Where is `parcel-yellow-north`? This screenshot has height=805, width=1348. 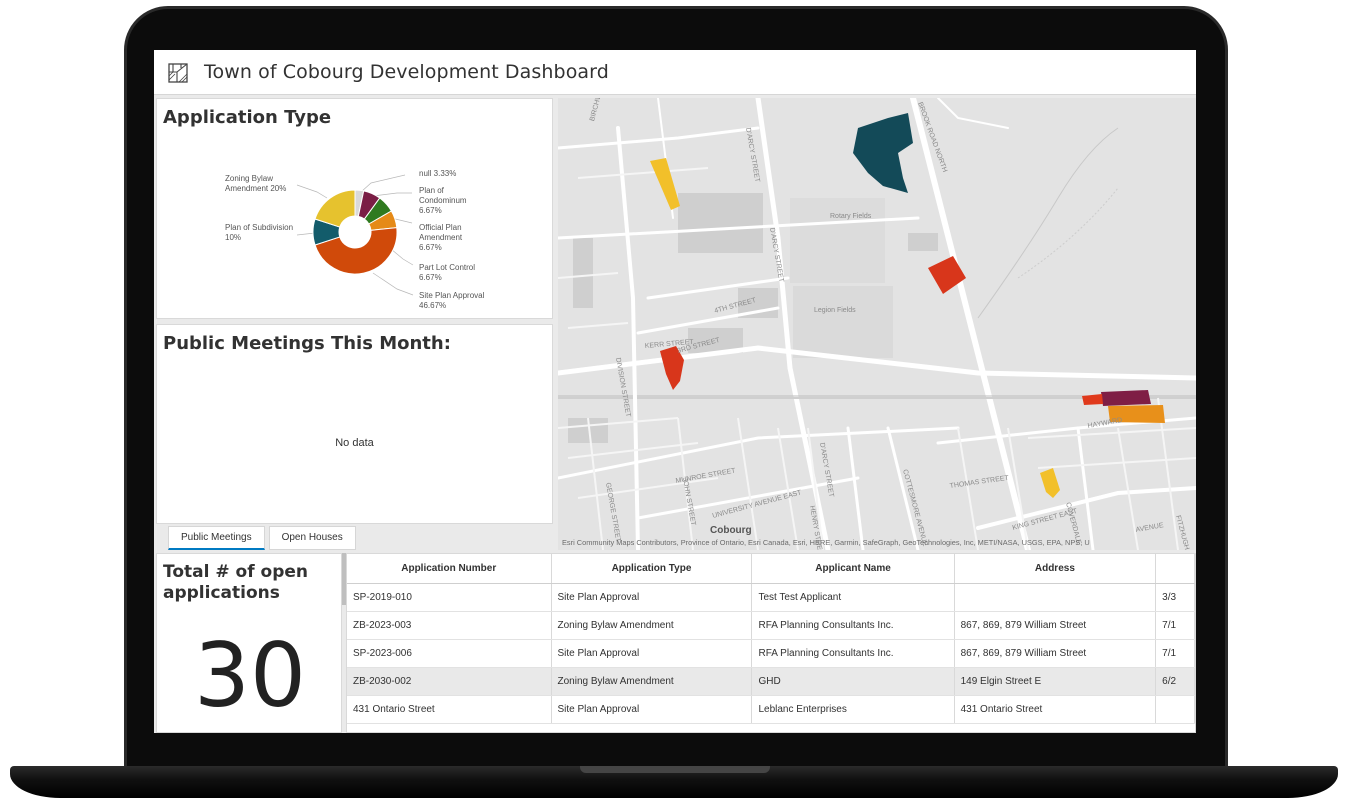
parcel-yellow-north is located at coordinates (665, 184).